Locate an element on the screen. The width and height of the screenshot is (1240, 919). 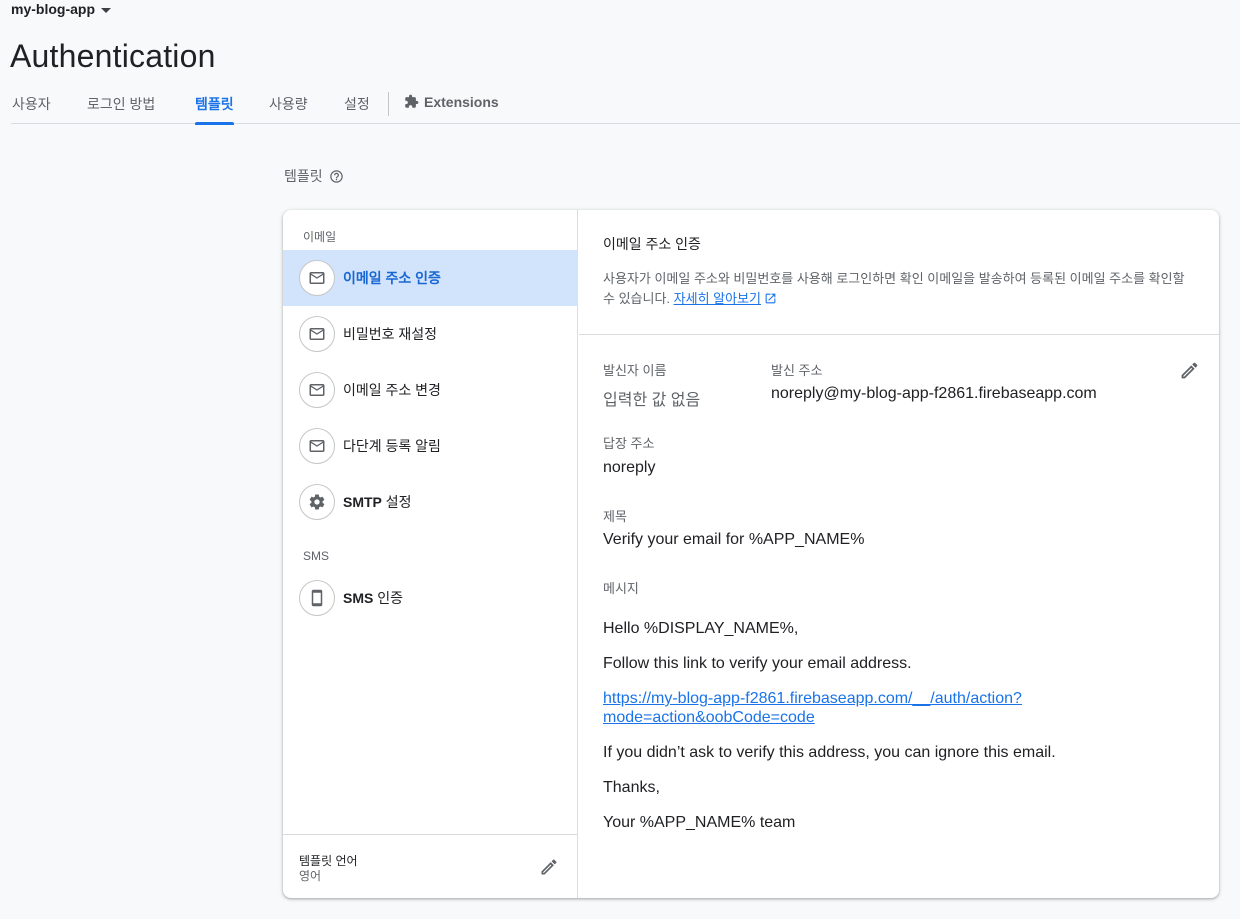
gear-icon is located at coordinates (317, 502).